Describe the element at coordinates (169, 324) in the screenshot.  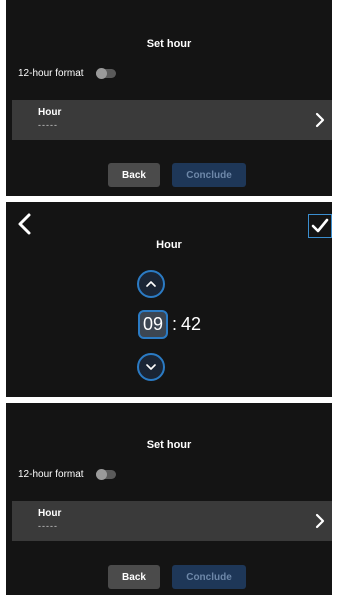
I see `time-display: 09 : 42` at that location.